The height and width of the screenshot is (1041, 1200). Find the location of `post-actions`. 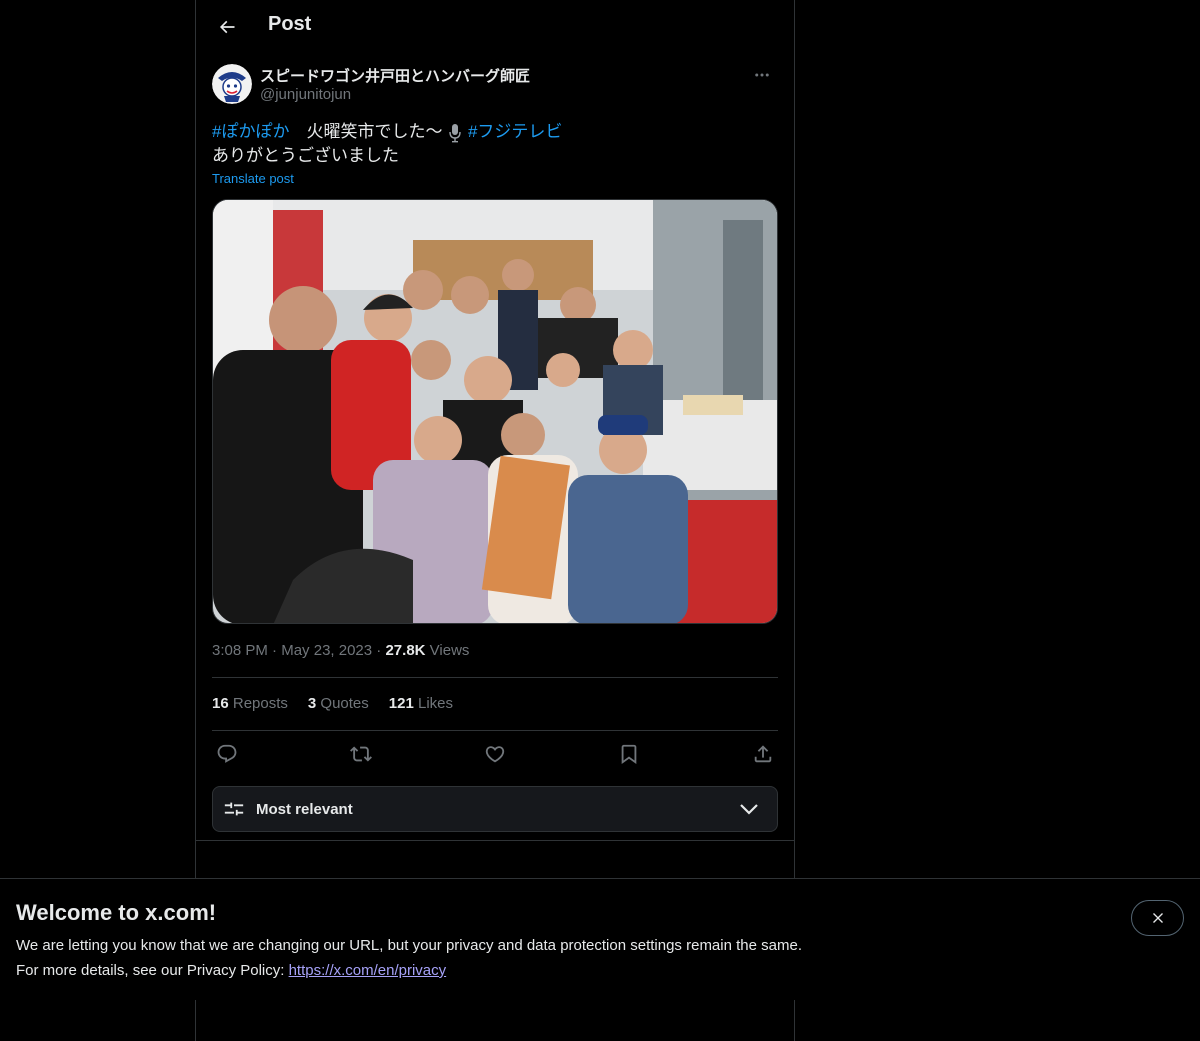

post-actions is located at coordinates (495, 754).